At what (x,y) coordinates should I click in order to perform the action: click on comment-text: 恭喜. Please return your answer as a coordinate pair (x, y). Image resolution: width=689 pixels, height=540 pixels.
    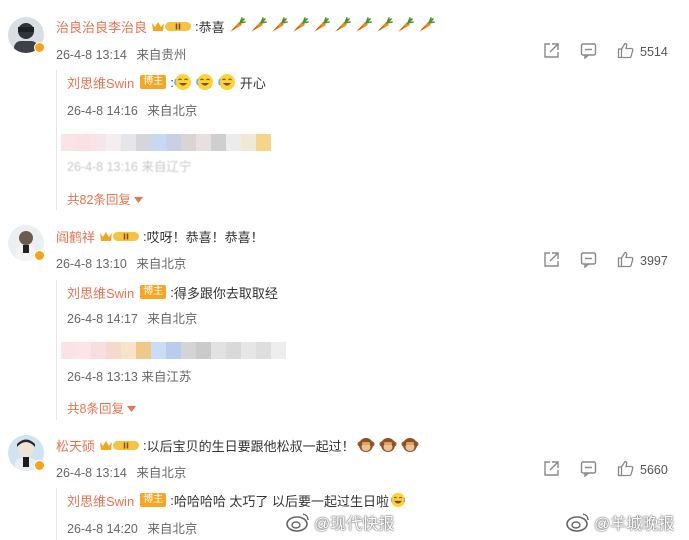
    Looking at the image, I should click on (211, 27).